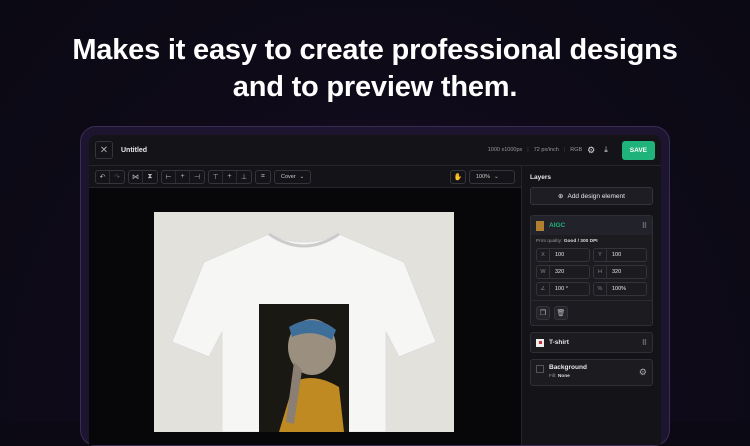  I want to click on plus-circle-icon: ⊕, so click(561, 196).